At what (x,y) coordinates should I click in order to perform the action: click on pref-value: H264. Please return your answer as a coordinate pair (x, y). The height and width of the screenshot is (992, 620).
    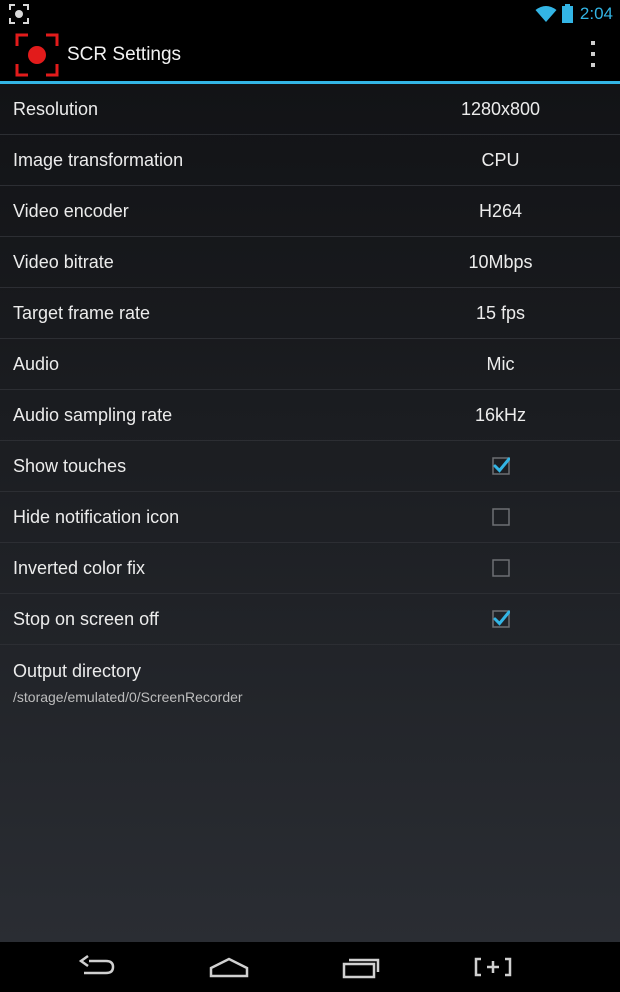
    Looking at the image, I should click on (500, 211).